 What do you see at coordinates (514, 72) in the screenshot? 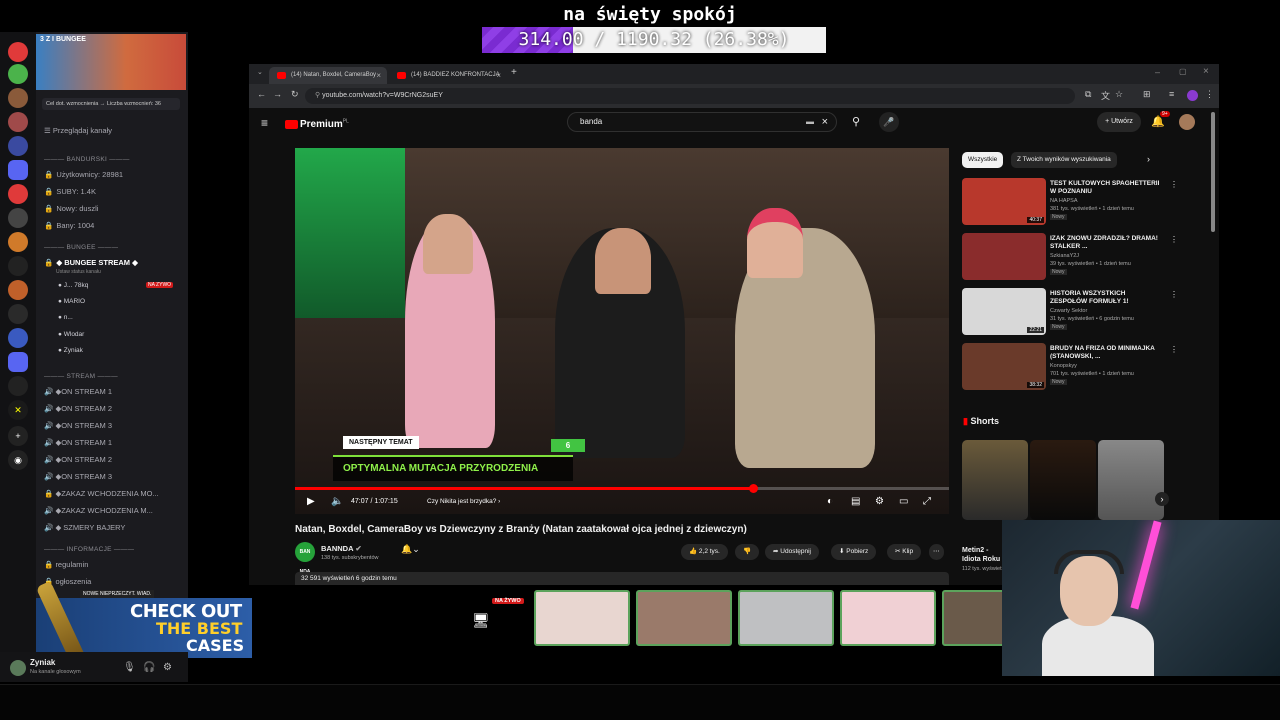
I see `new-tab-icon: +` at bounding box center [514, 72].